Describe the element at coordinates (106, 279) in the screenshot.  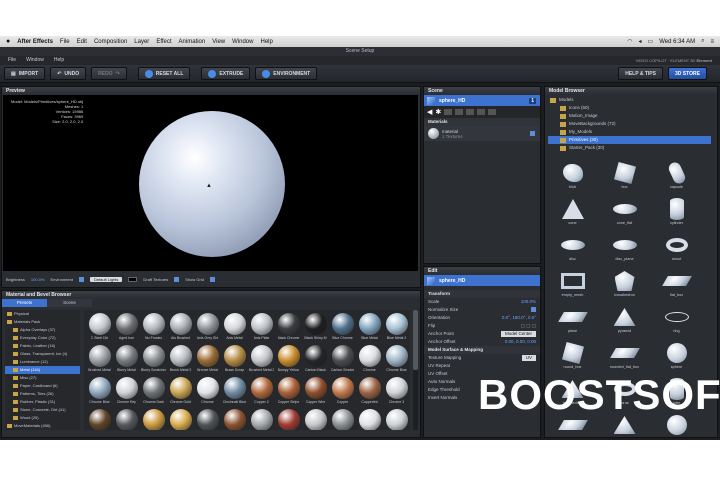
I see `lights-dropdown: Default Lights` at that location.